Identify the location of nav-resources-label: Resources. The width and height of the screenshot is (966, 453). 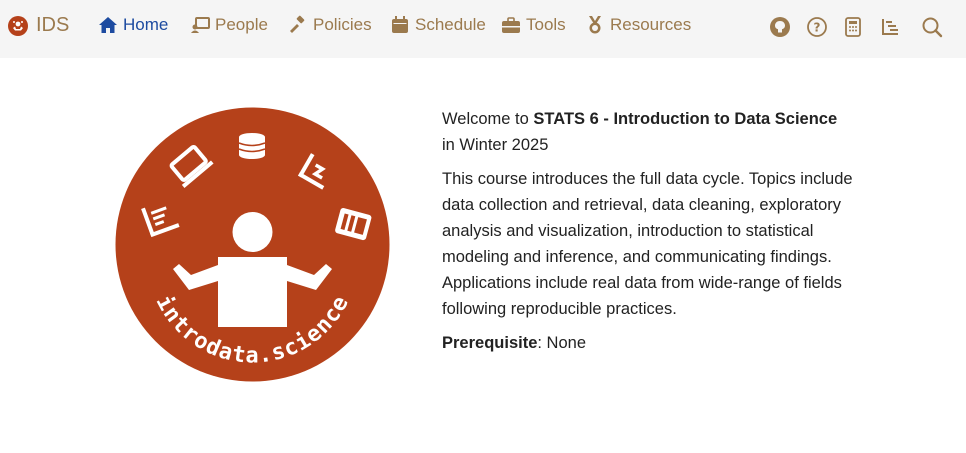
(651, 24).